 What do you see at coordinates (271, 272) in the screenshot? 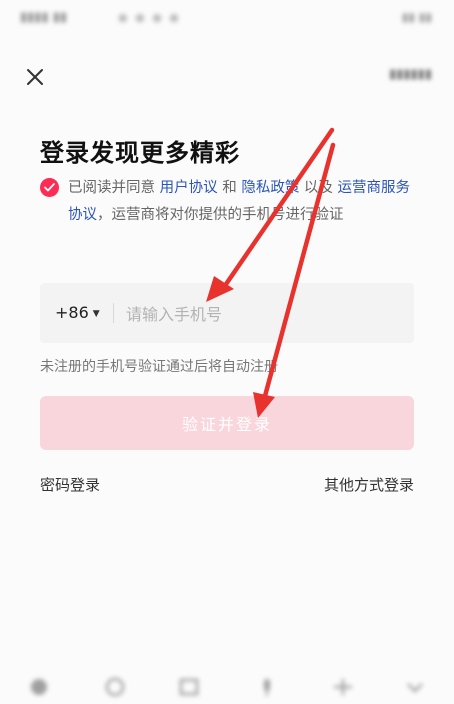
I see `annotation-arrows` at bounding box center [271, 272].